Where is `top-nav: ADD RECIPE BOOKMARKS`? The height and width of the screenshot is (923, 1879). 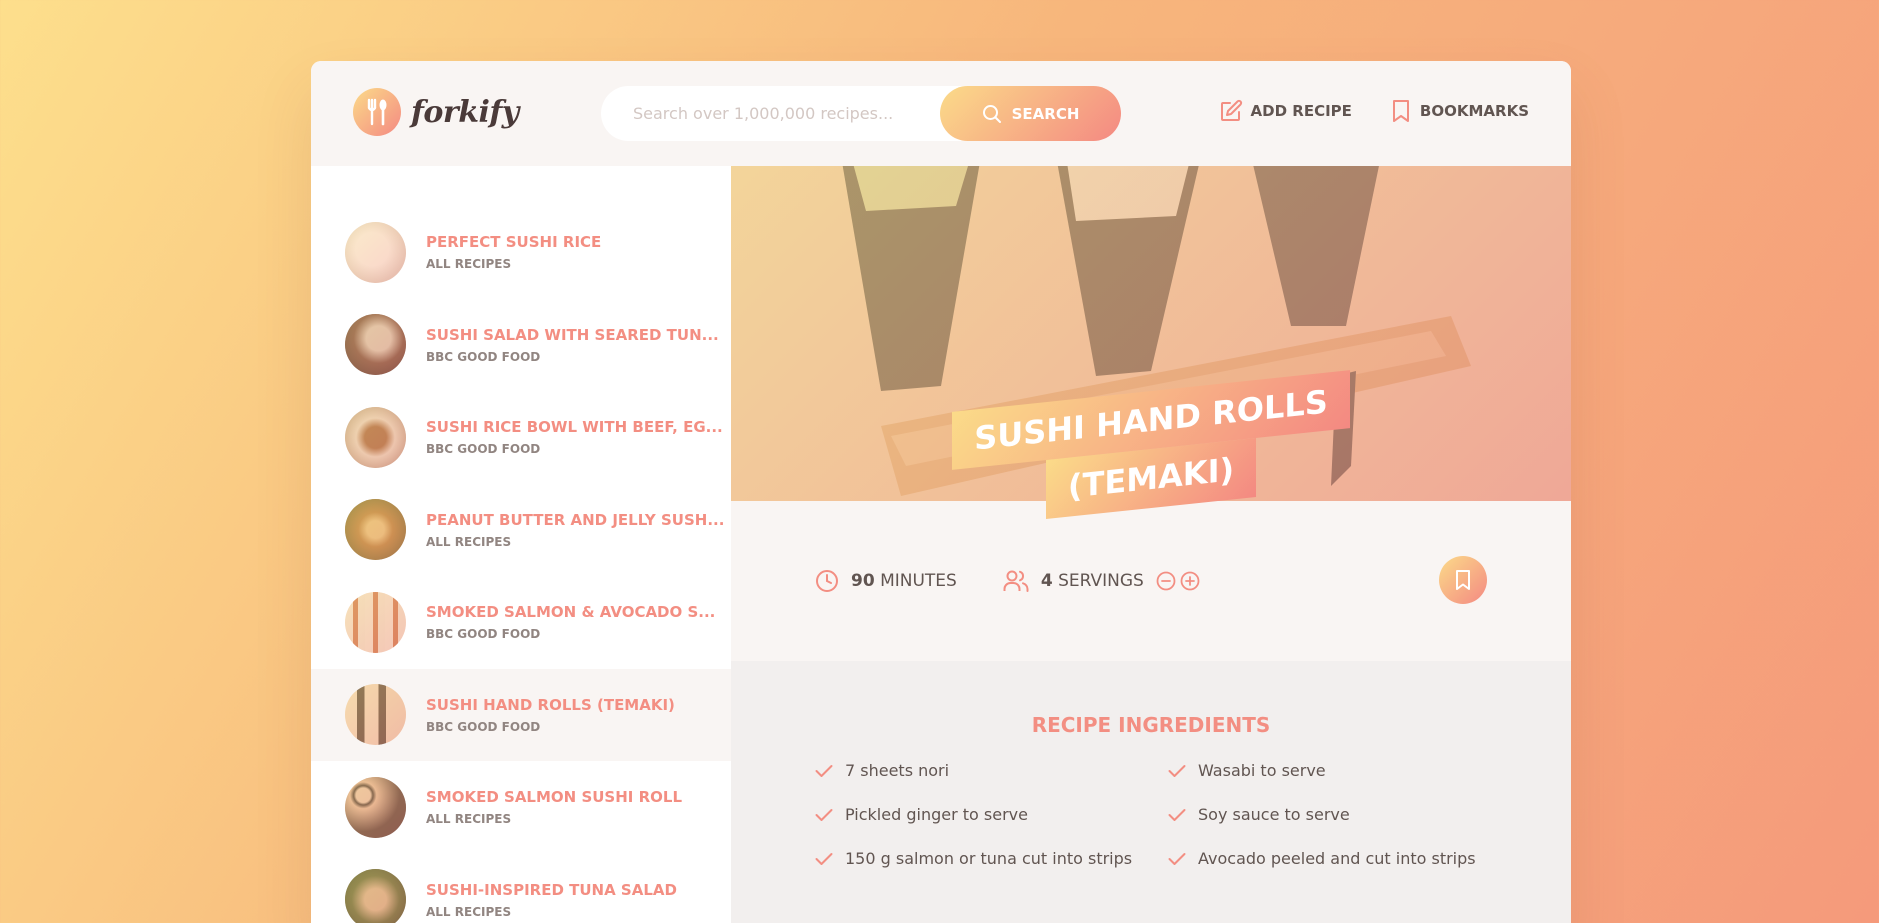
top-nav: ADD RECIPE BOOKMARKS is located at coordinates (1374, 111).